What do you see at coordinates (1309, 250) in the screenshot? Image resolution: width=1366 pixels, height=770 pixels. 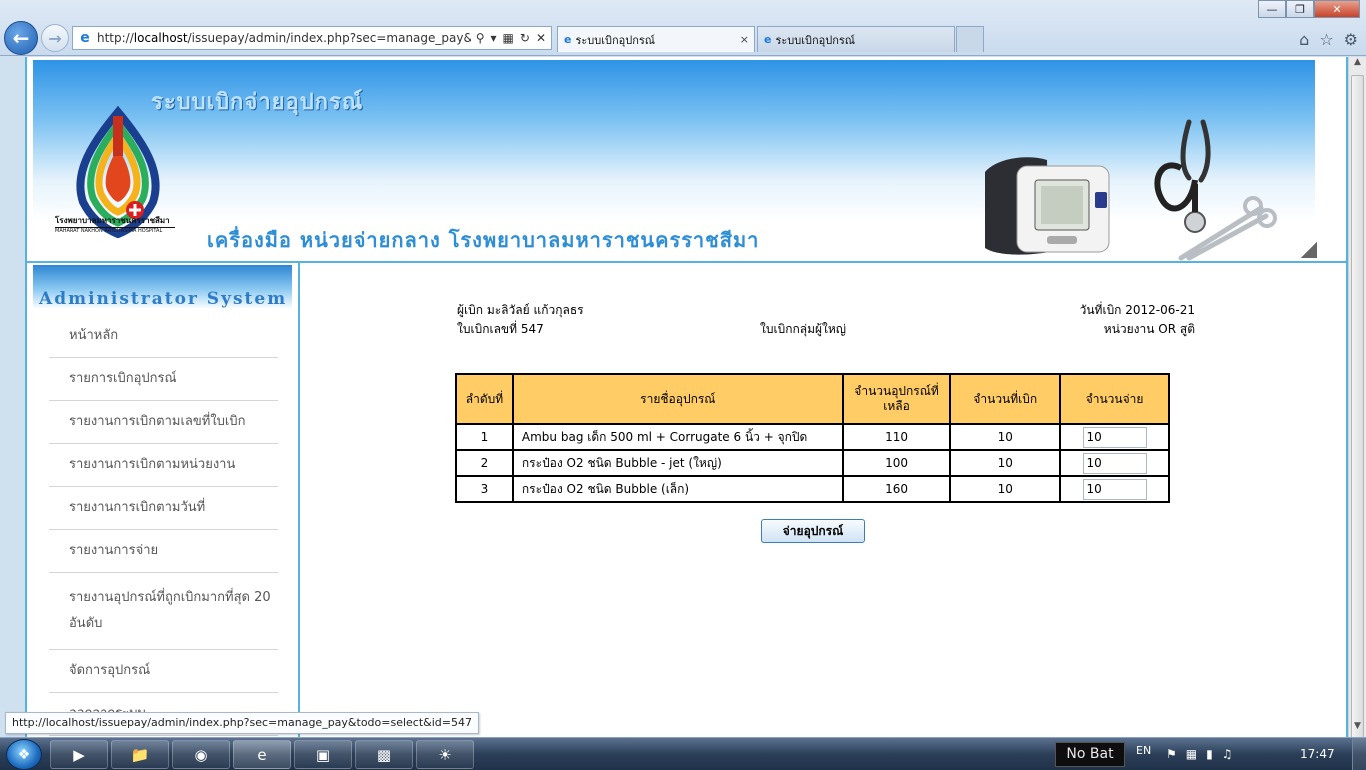 I see `resize-grip-icon` at bounding box center [1309, 250].